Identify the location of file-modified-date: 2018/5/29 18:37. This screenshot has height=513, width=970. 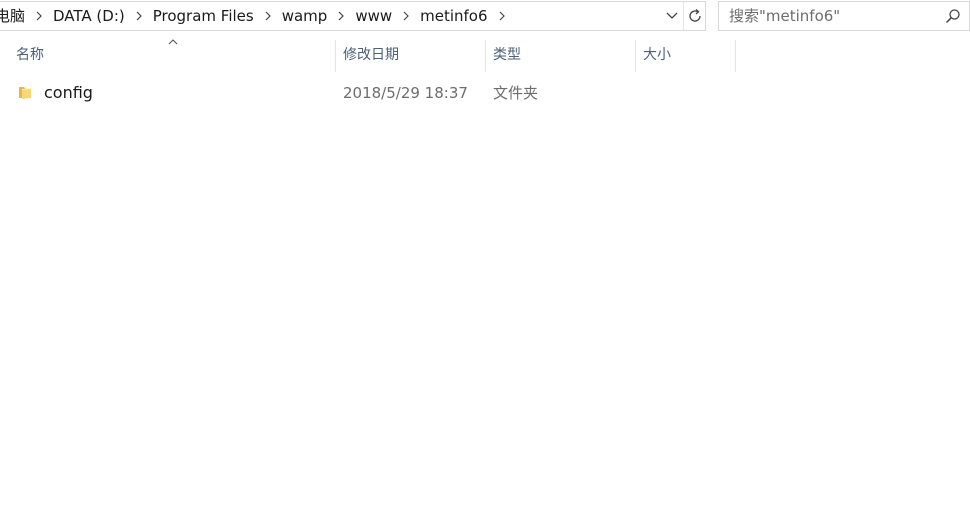
(405, 93).